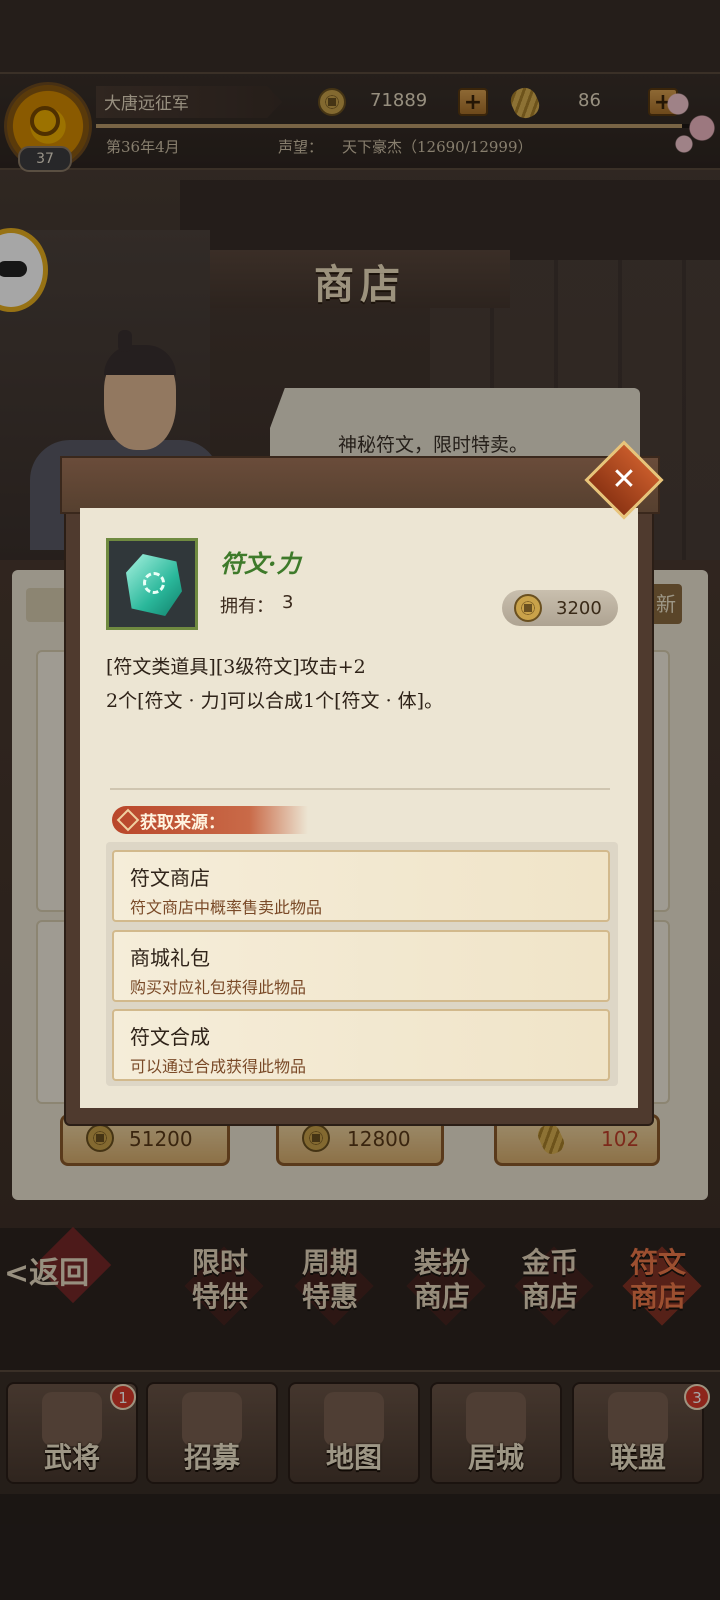 This screenshot has height=1600, width=720. I want to click on owned-count: 3, so click(288, 602).